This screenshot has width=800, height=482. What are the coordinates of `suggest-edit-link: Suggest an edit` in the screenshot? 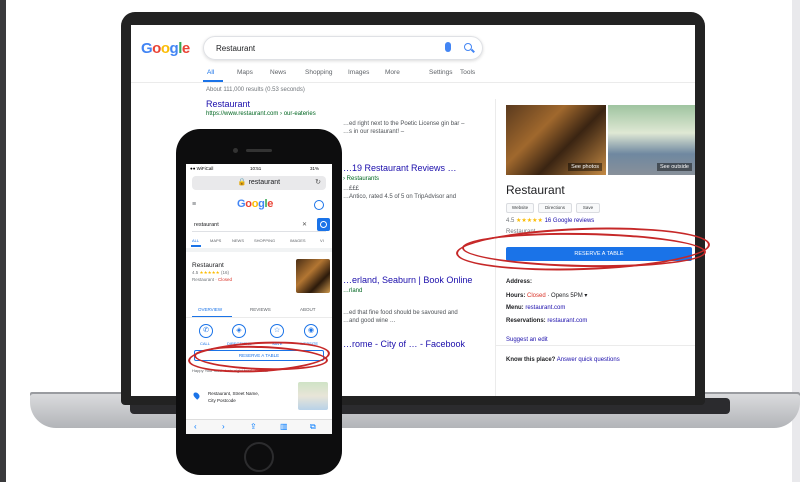 It's located at (527, 340).